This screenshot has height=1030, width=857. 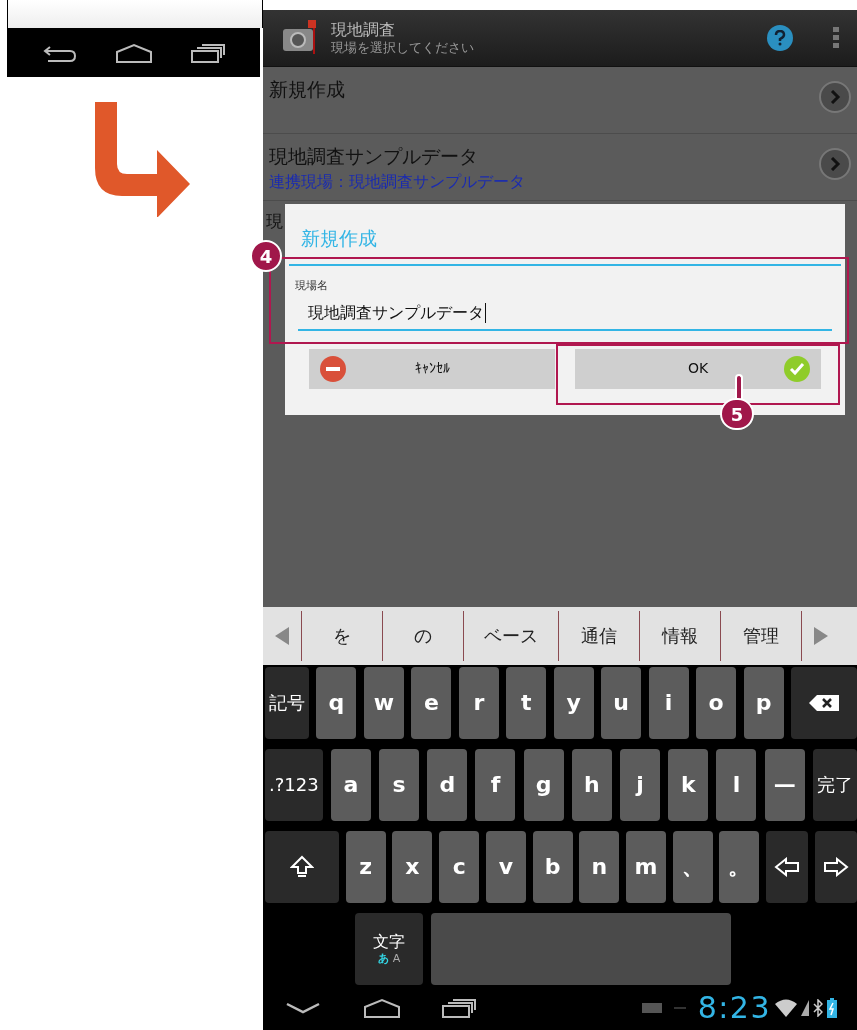 What do you see at coordinates (333, 368) in the screenshot?
I see `minus-icon` at bounding box center [333, 368].